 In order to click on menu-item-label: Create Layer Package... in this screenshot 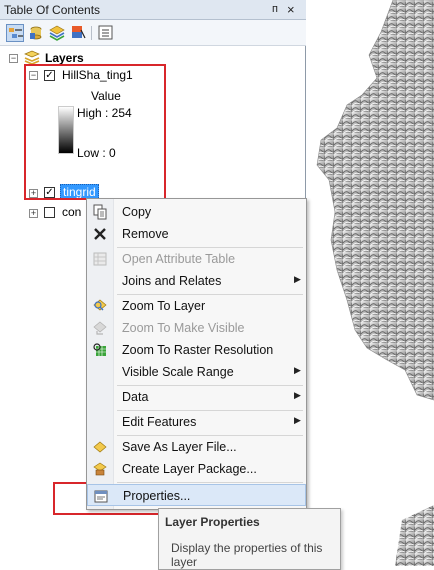, I will do `click(189, 469)`.